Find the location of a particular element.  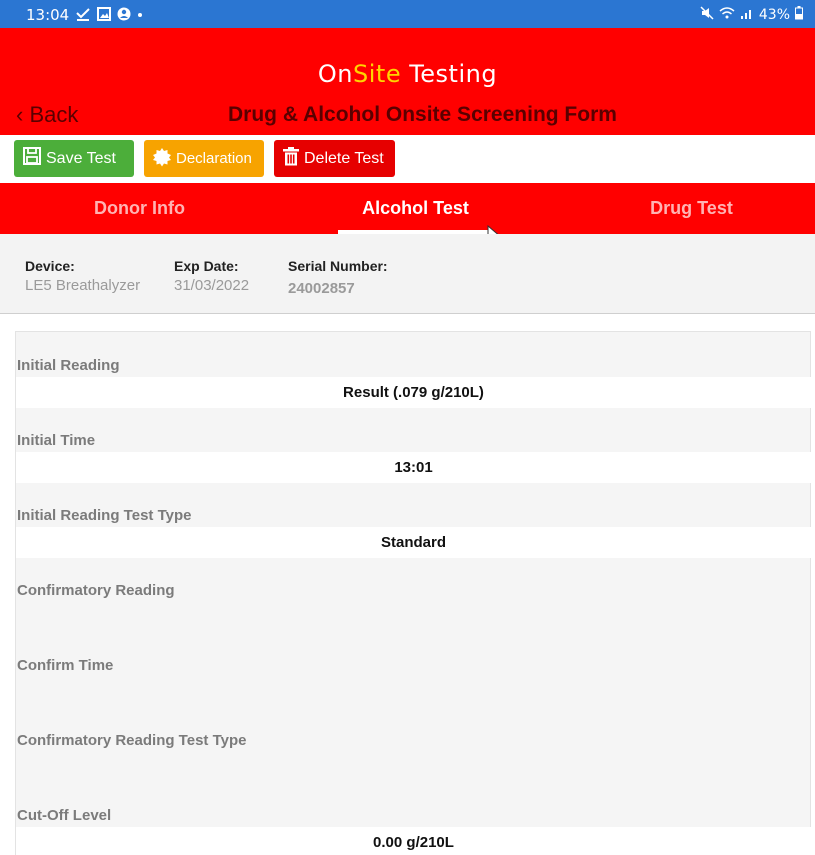

tab-bar: Donor Info Alcohol Test Drug Test is located at coordinates (407, 208).